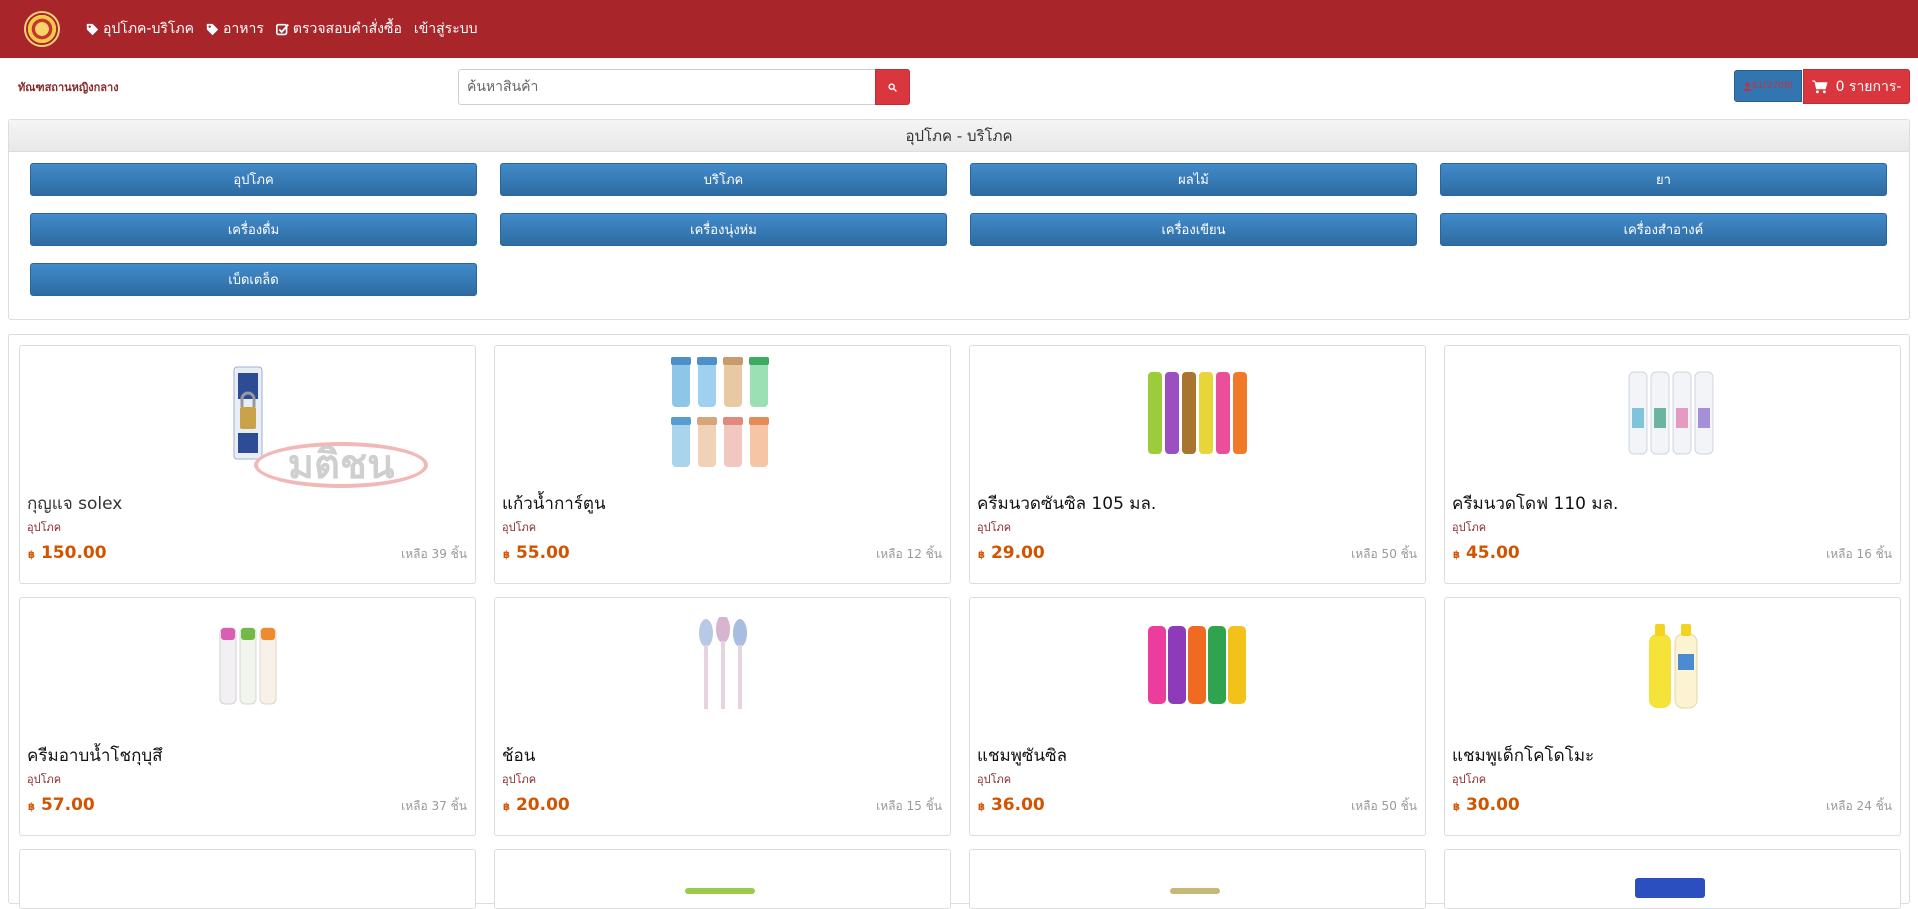 The height and width of the screenshot is (909, 1918). I want to click on product-price: ฿ 20.00, so click(536, 805).